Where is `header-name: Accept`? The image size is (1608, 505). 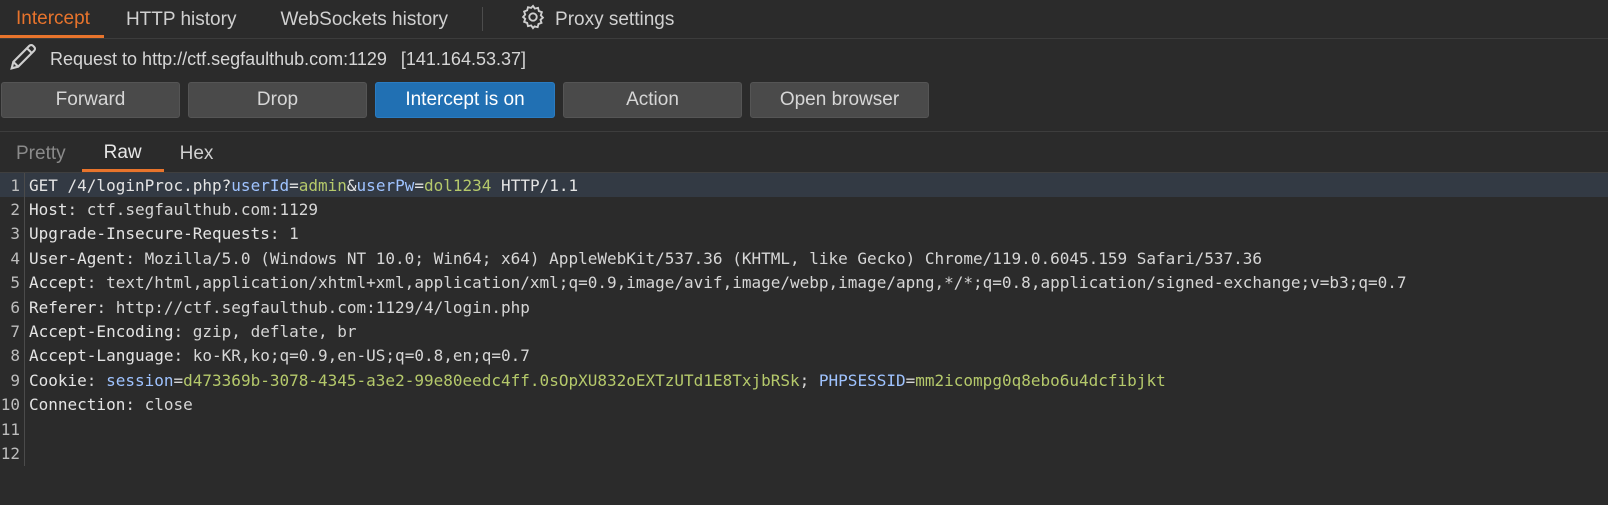
header-name: Accept is located at coordinates (58, 283).